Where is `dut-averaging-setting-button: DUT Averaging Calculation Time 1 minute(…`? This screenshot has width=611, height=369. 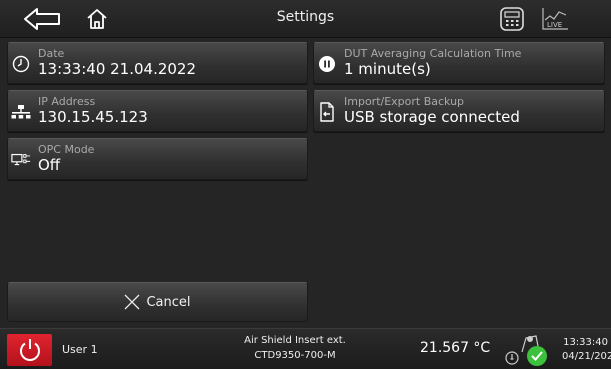 dut-averaging-setting-button: DUT Averaging Calculation Time 1 minute(… is located at coordinates (459, 63).